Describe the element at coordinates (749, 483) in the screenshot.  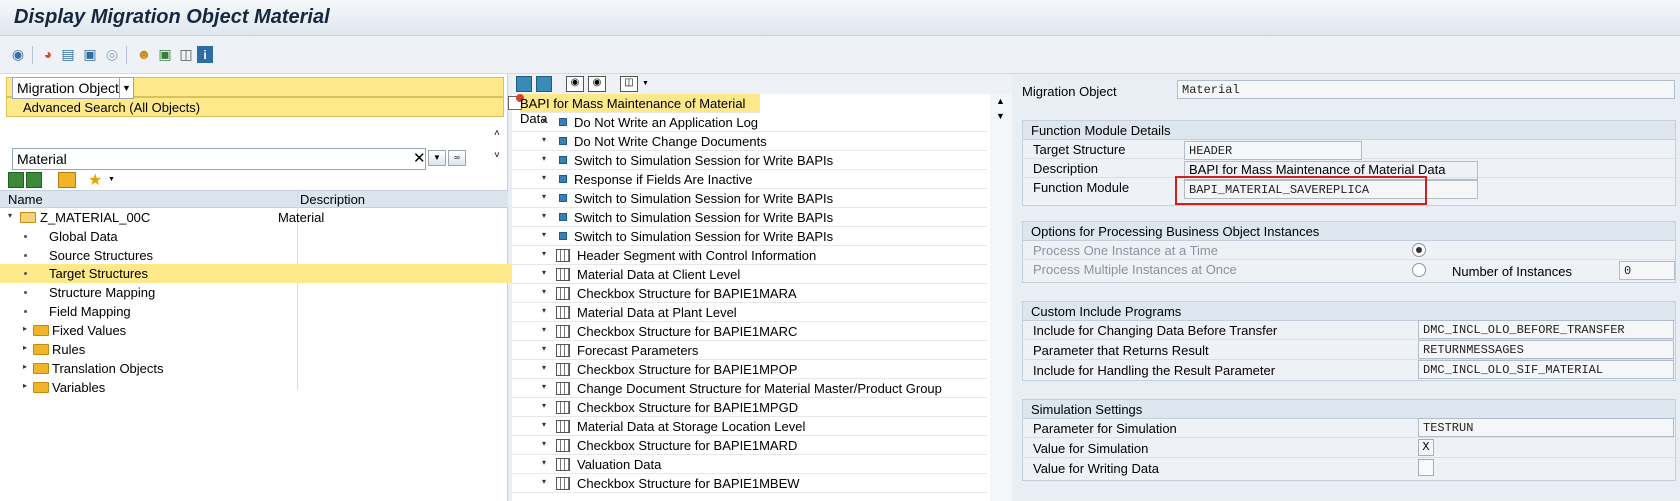
I see `structure-item: ▾ Checkbox Structure for BAPIE1MBEW` at that location.